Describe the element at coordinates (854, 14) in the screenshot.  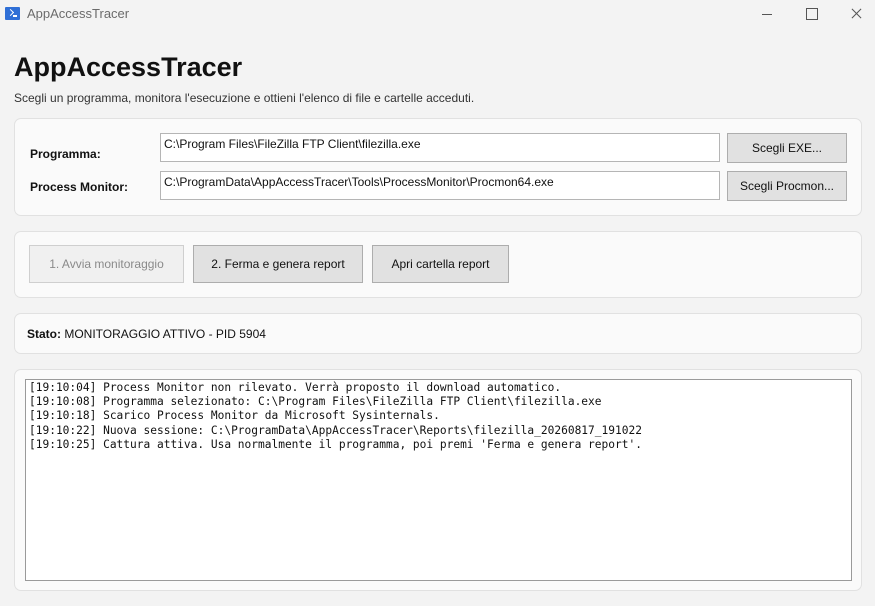
I see `close-icon` at that location.